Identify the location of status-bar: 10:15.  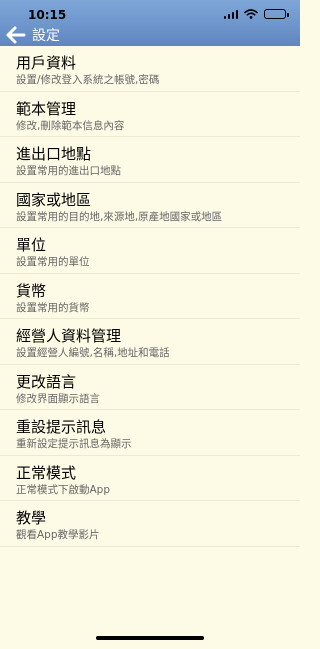
(150, 12).